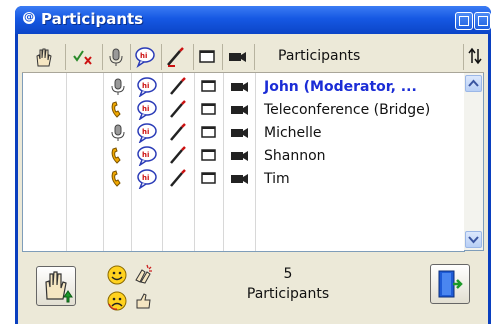 The width and height of the screenshot is (491, 324). I want to click on sort-arrows-icon, so click(475, 56).